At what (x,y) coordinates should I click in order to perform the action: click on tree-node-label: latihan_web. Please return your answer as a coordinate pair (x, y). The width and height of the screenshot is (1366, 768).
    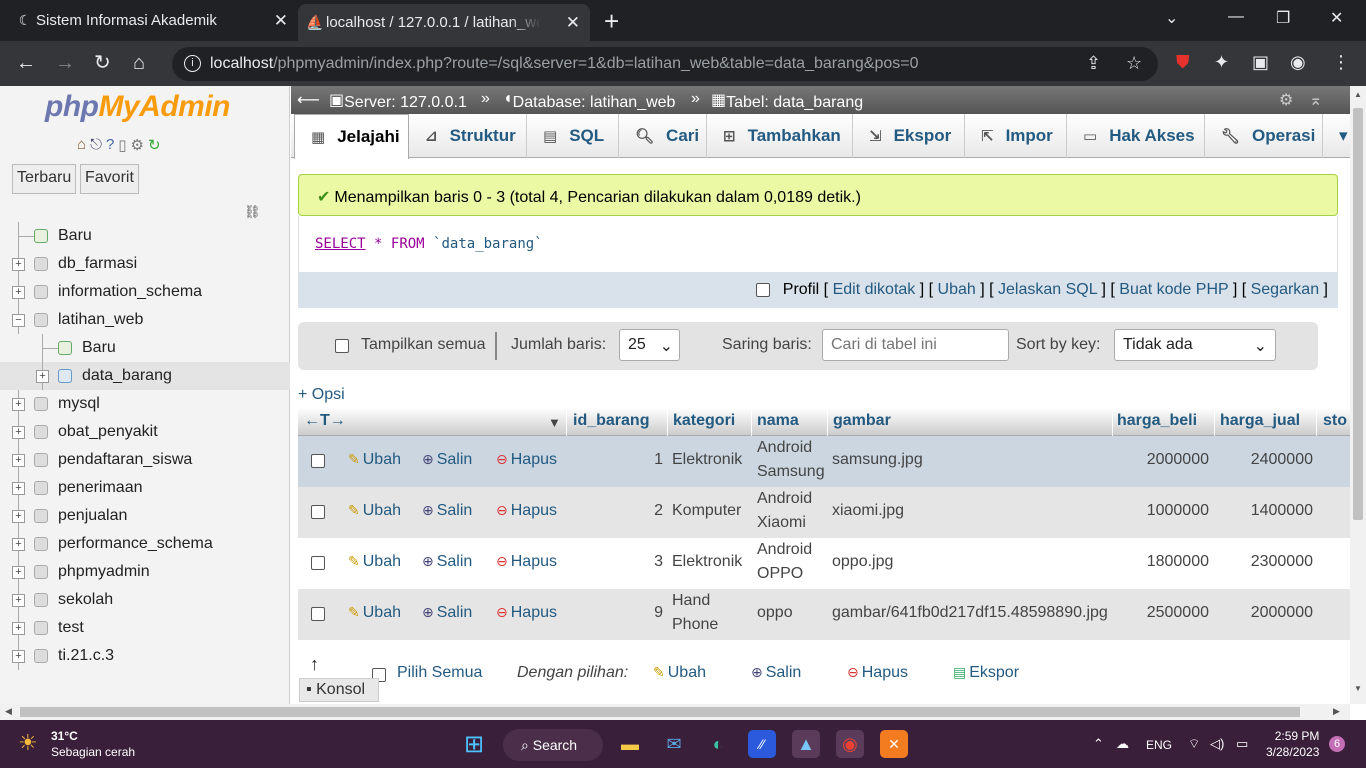
    Looking at the image, I should click on (100, 320).